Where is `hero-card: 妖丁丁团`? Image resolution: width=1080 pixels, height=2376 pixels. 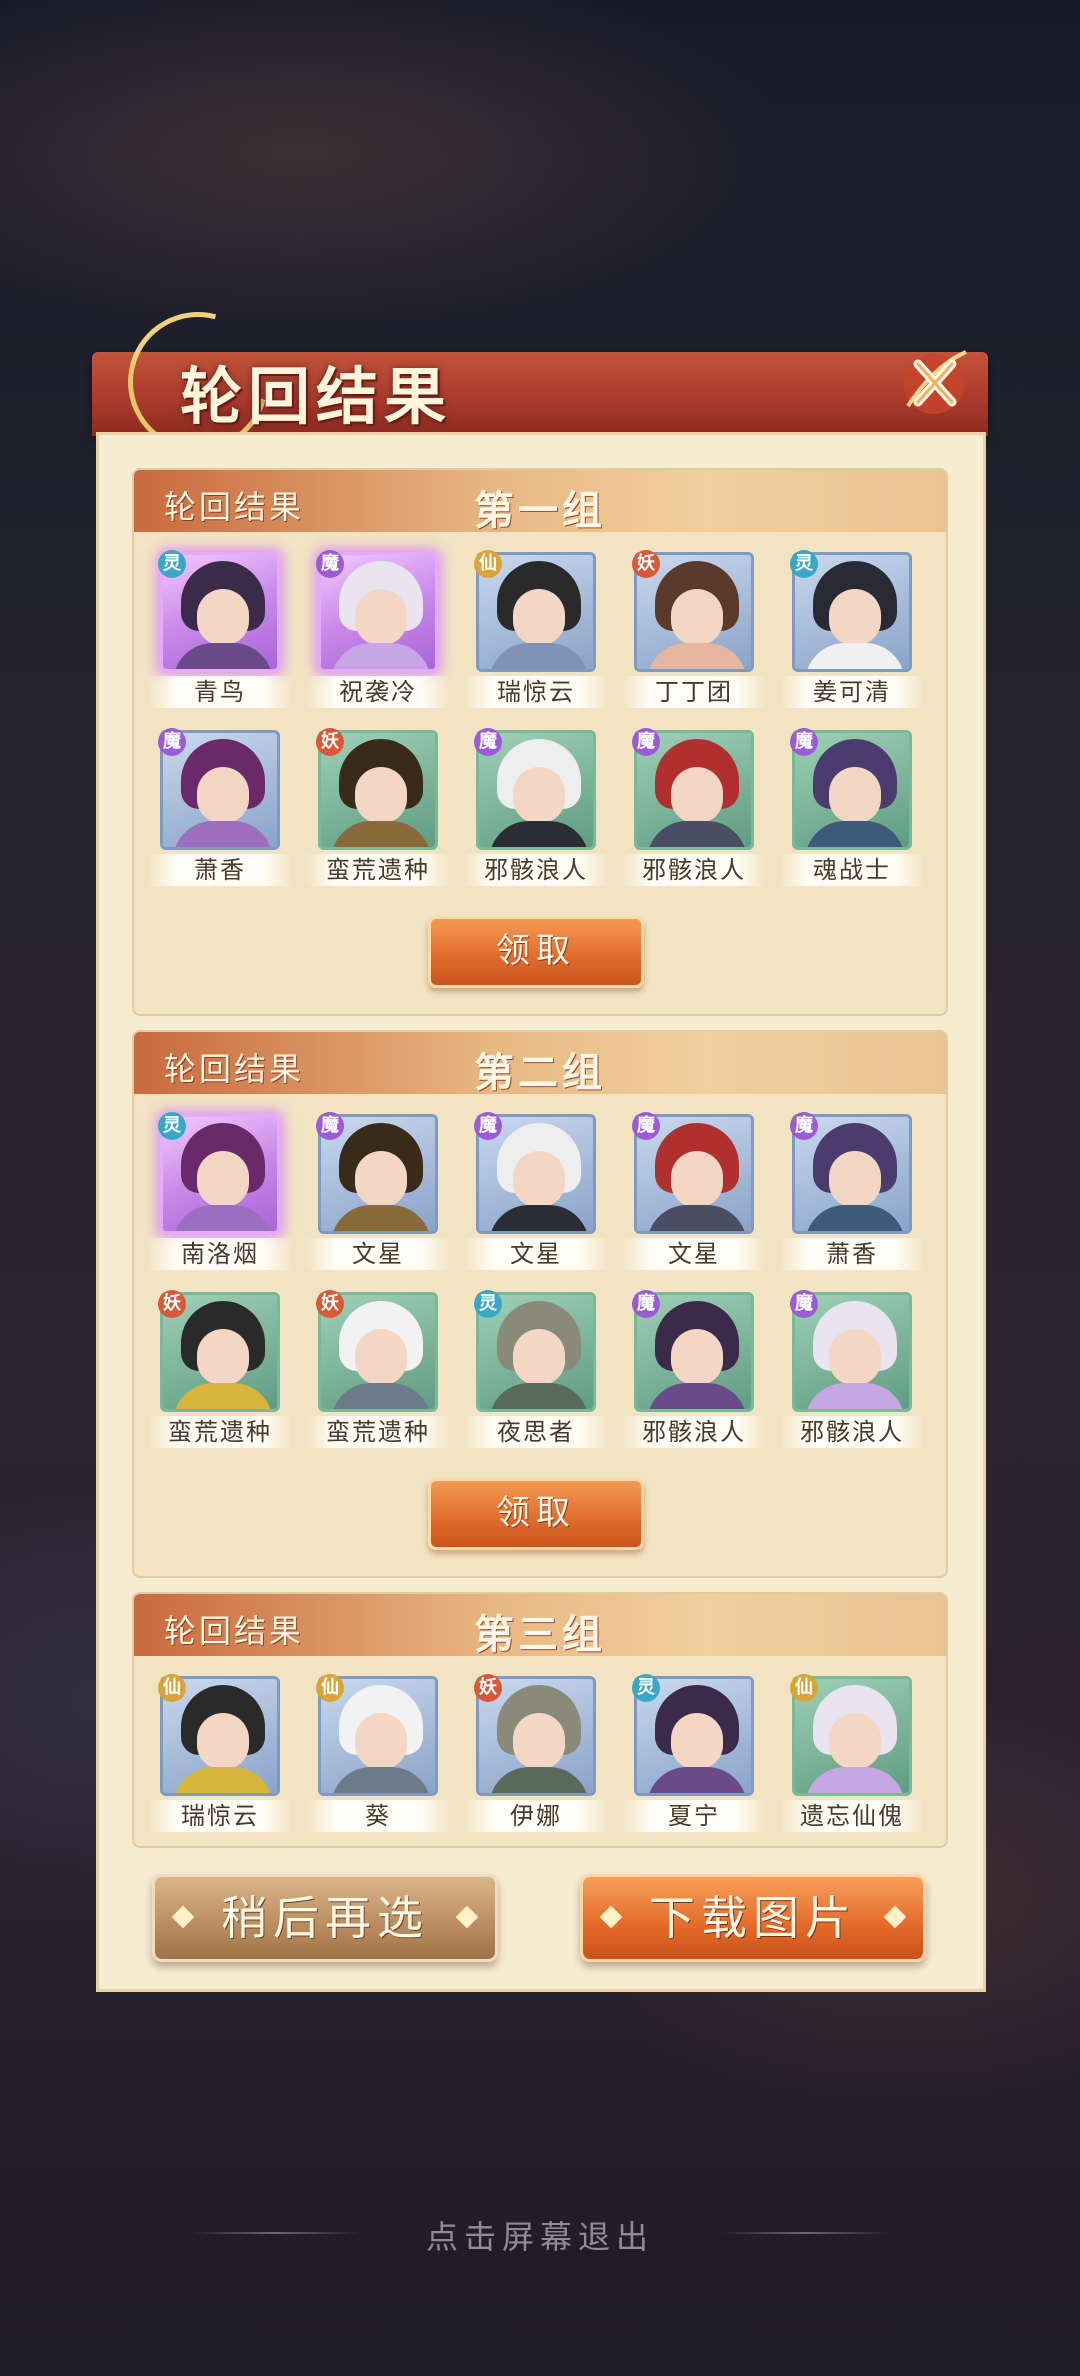 hero-card: 妖丁丁团 is located at coordinates (694, 629).